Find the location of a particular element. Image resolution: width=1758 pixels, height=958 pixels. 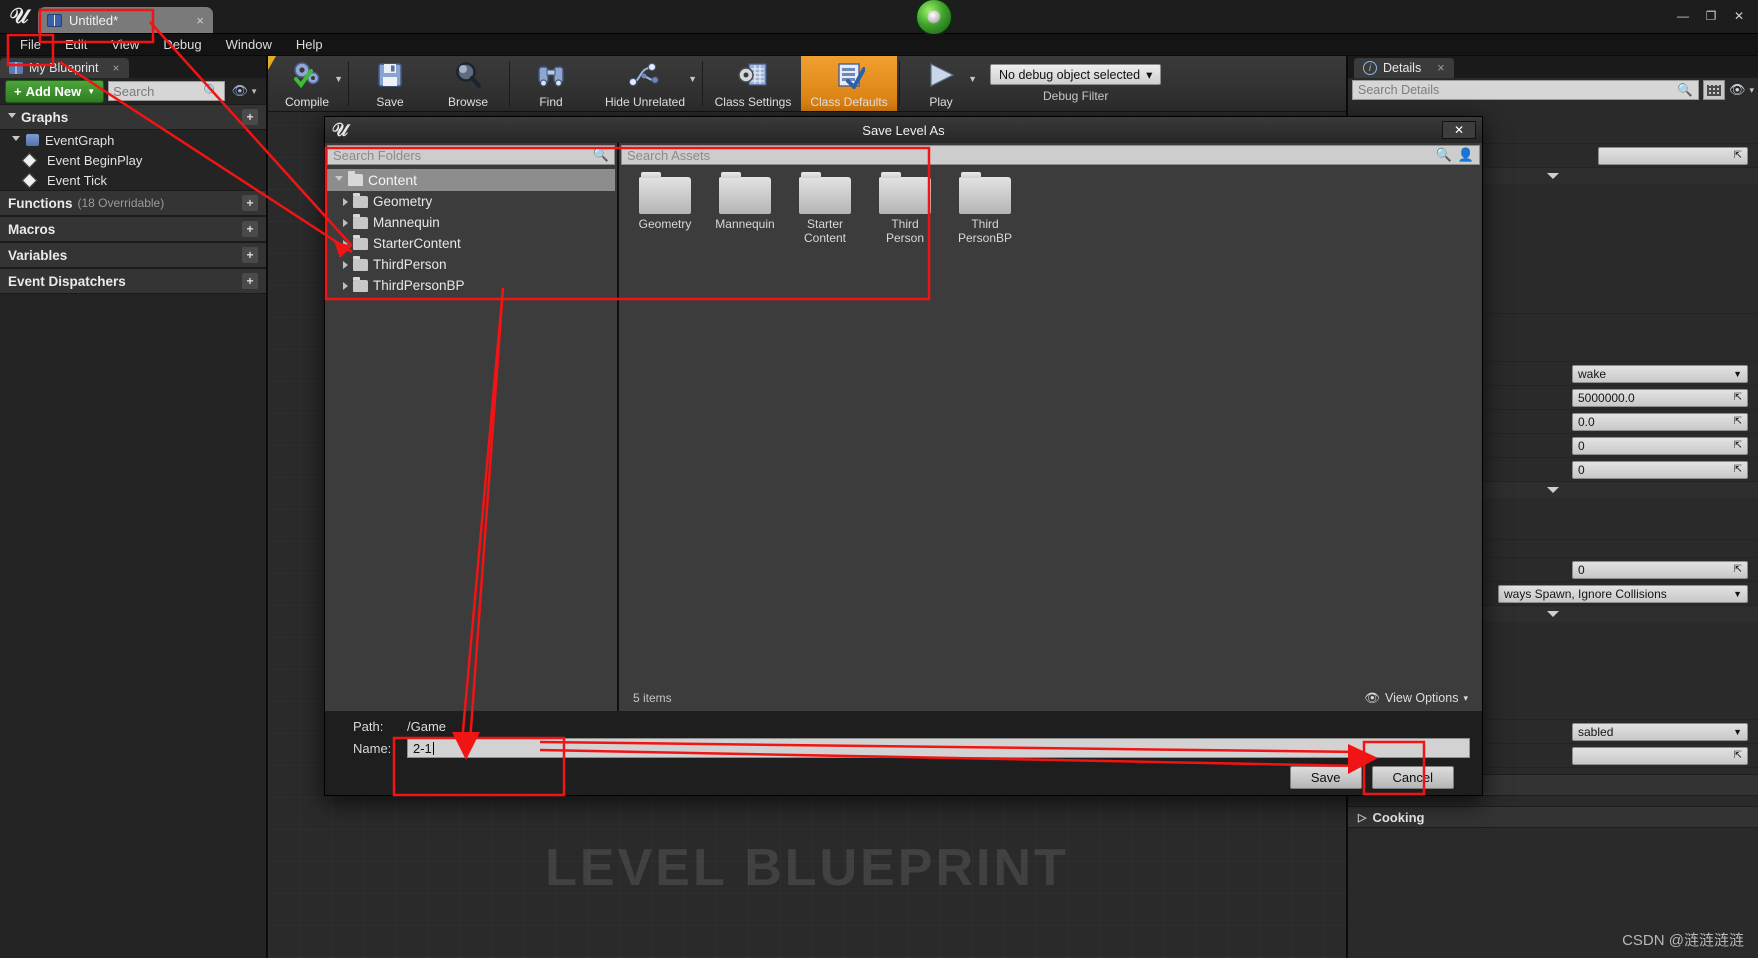

list-item-eventgraph: EventGraph is located at coordinates (133, 140).